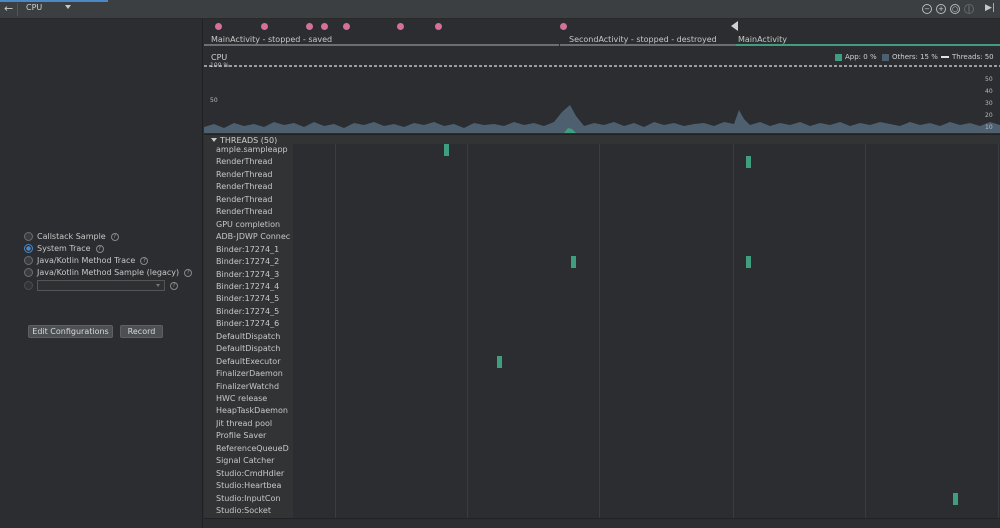 The height and width of the screenshot is (528, 1000). What do you see at coordinates (254, 323) in the screenshot?
I see `thread-name-item: Binder:17274_6` at bounding box center [254, 323].